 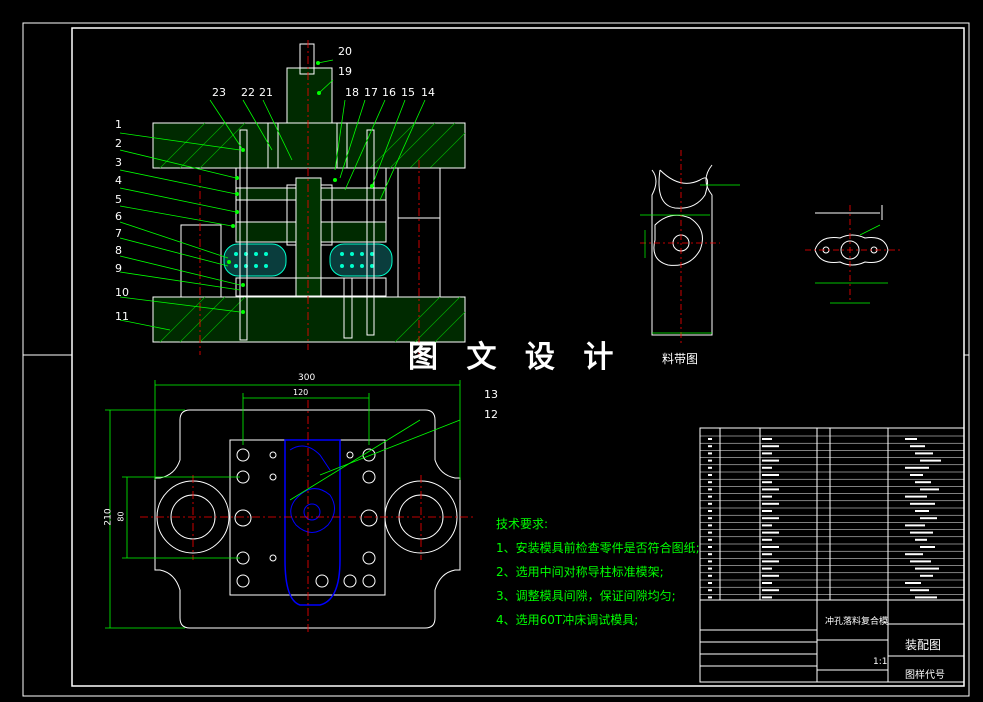 I want to click on callout-number: 22, so click(x=248, y=92).